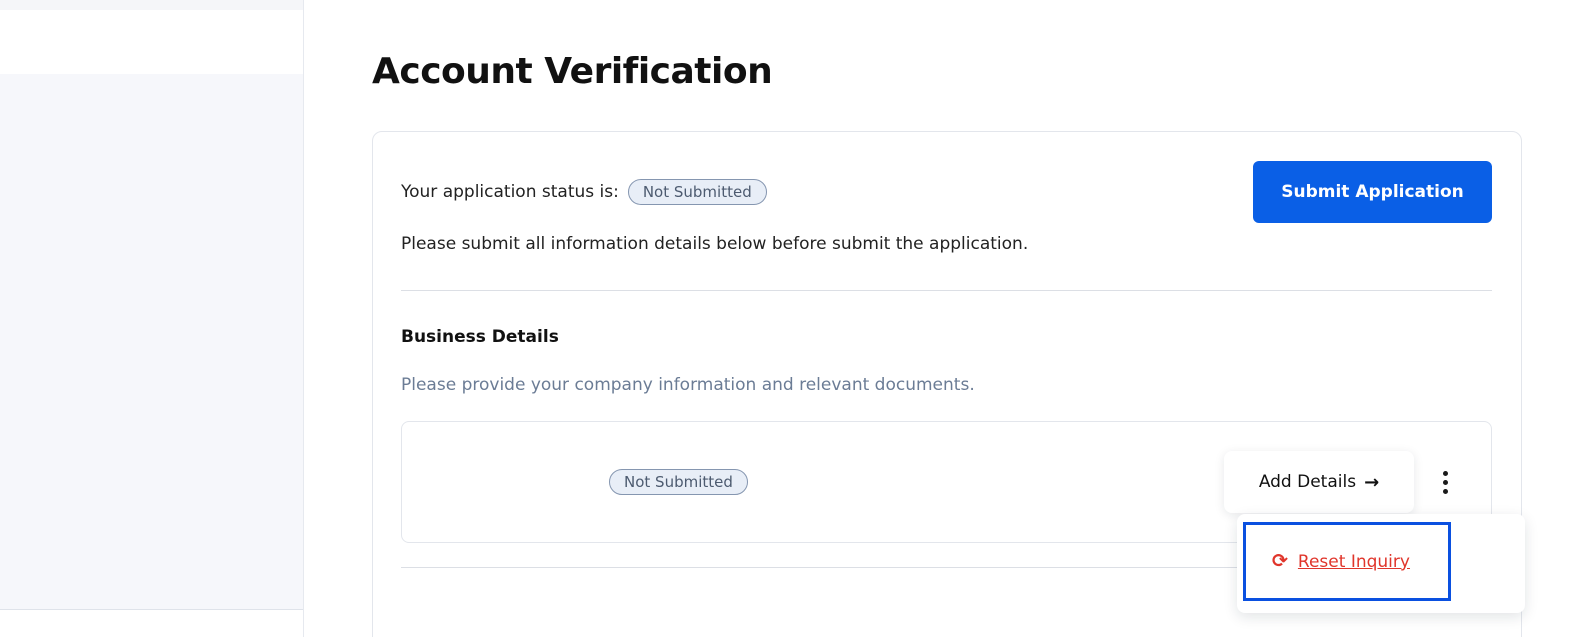 The height and width of the screenshot is (637, 1569). What do you see at coordinates (1280, 561) in the screenshot?
I see `refresh-icon: ⟳` at bounding box center [1280, 561].